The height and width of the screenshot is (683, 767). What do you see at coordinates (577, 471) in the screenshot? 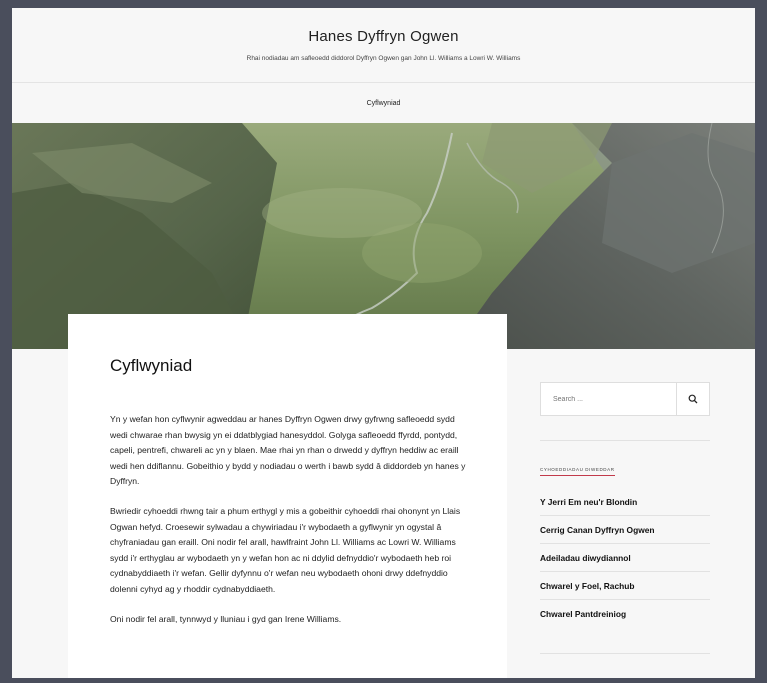
I see `widget-title: CYHOEDDIADAU DIWEDDAR` at bounding box center [577, 471].